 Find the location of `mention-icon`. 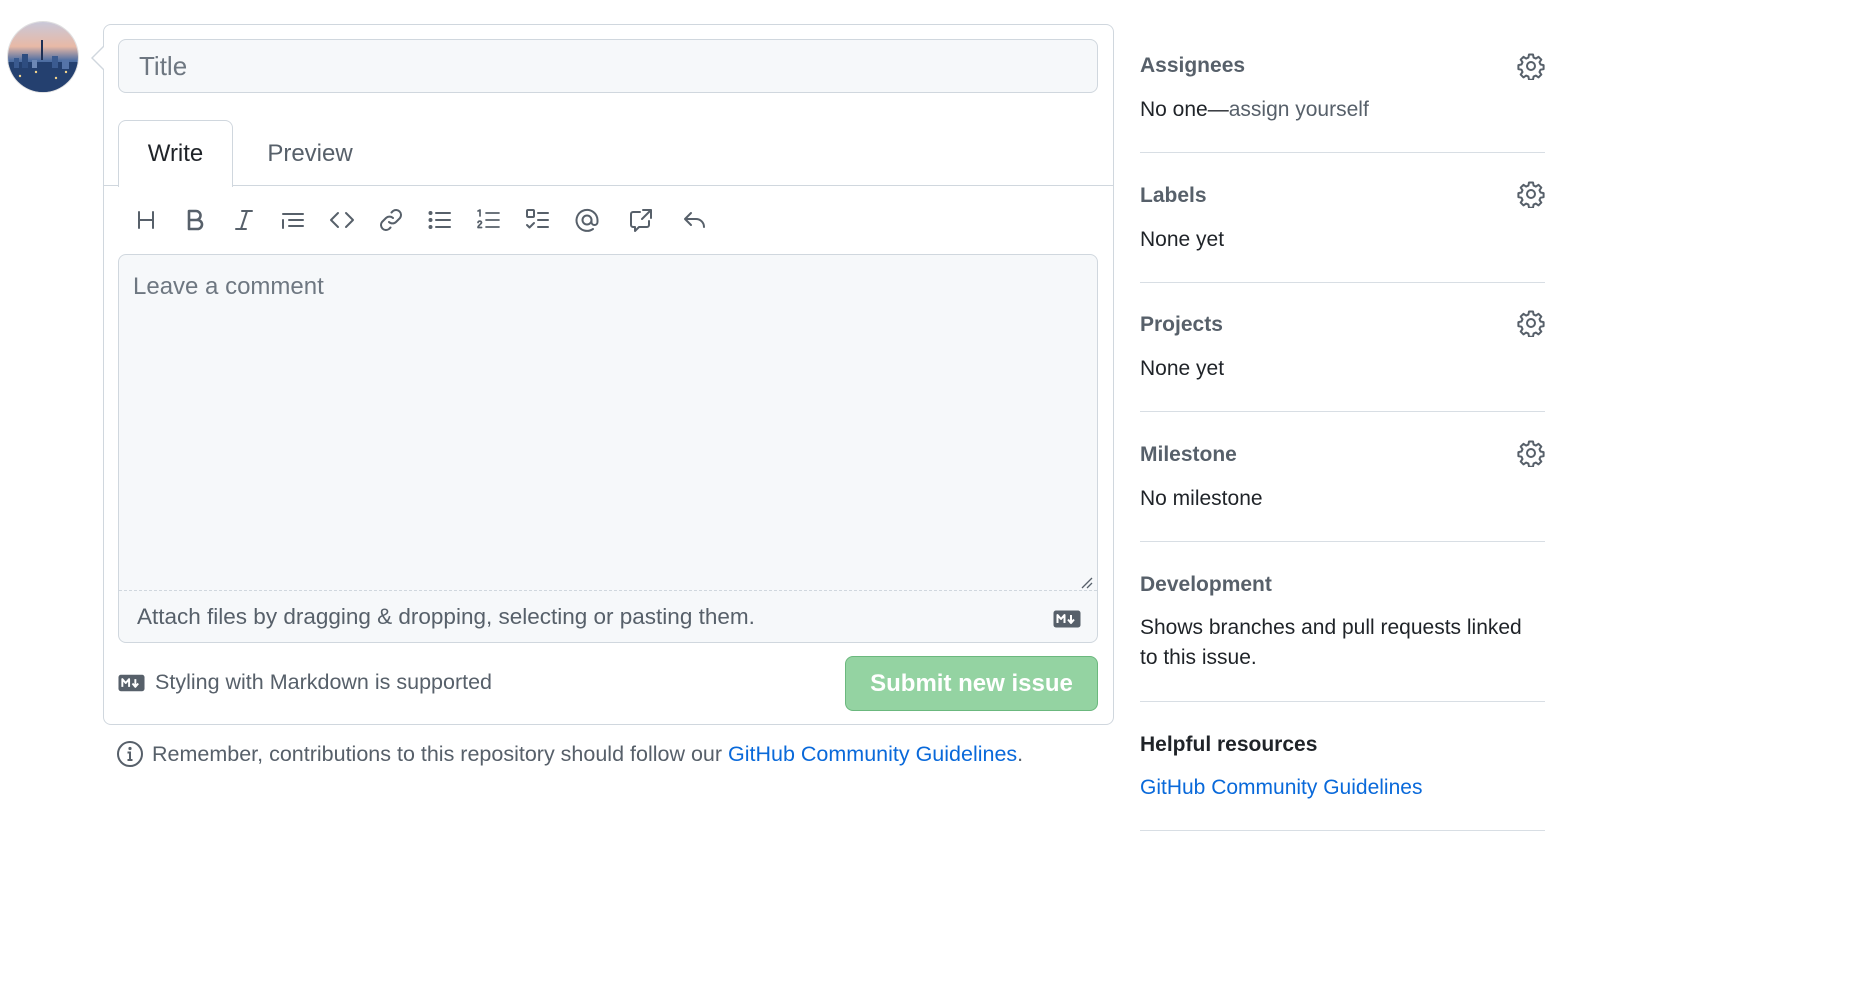

mention-icon is located at coordinates (587, 220).